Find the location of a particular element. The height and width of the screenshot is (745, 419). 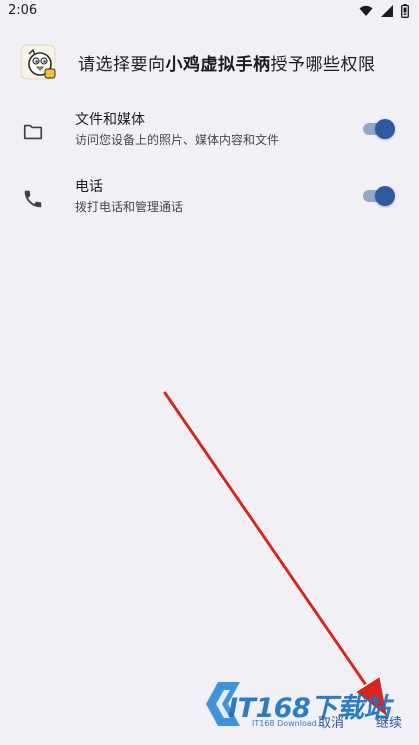

watermark-subtext: IT168 Download is located at coordinates (284, 723).